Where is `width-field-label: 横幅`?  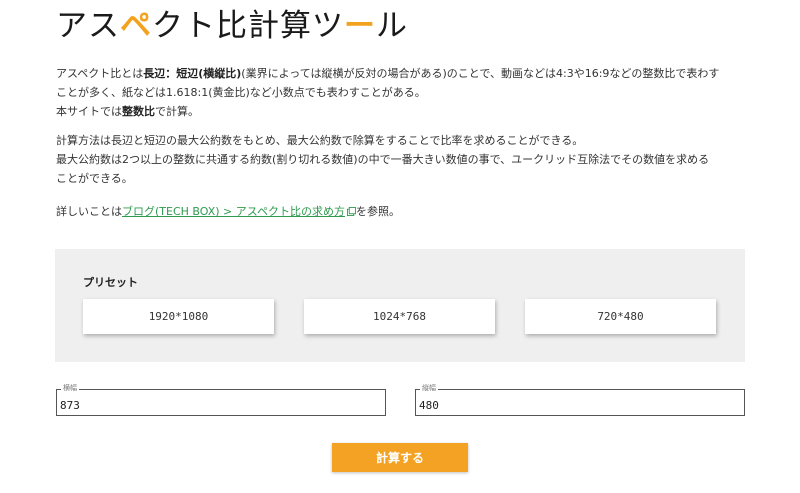
width-field-label: 横幅 is located at coordinates (70, 388).